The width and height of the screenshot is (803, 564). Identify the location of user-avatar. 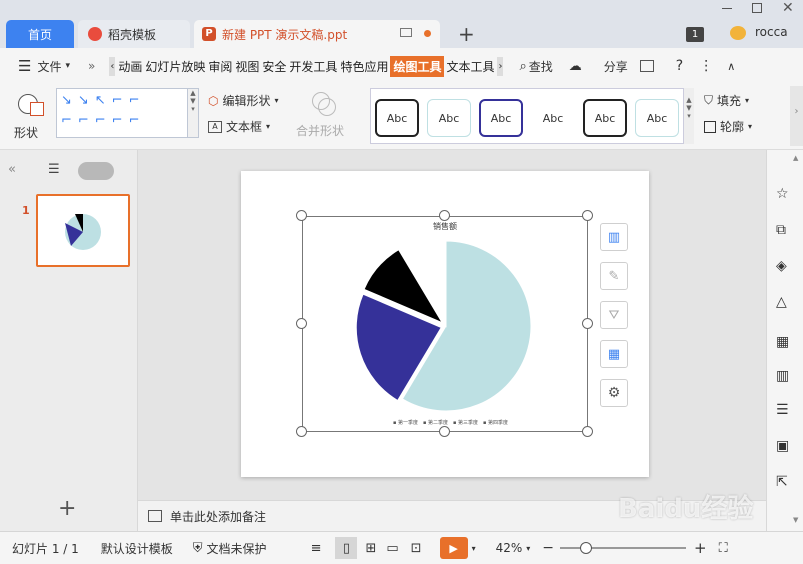
(738, 33).